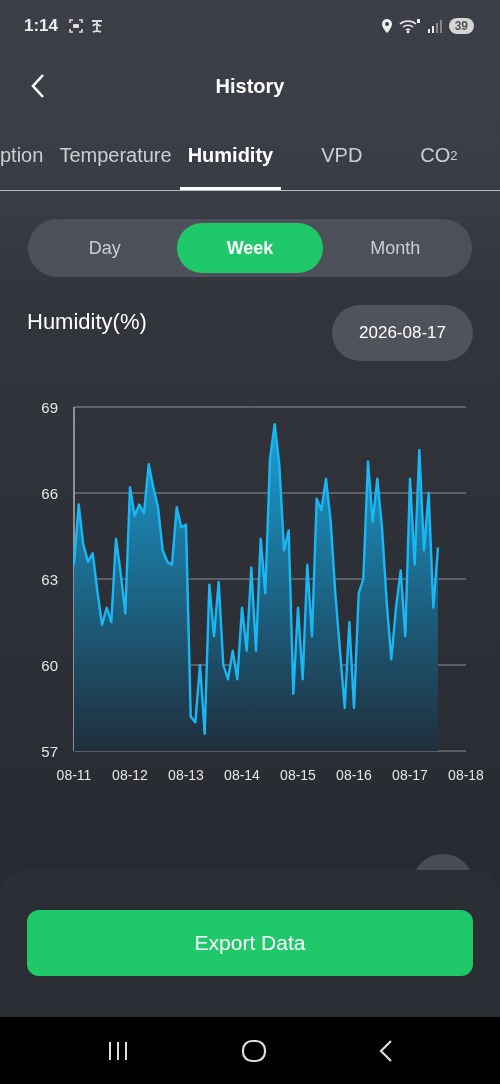 This screenshot has width=500, height=1084. Describe the element at coordinates (49, 493) in the screenshot. I see `y-tick-label: 66` at that location.